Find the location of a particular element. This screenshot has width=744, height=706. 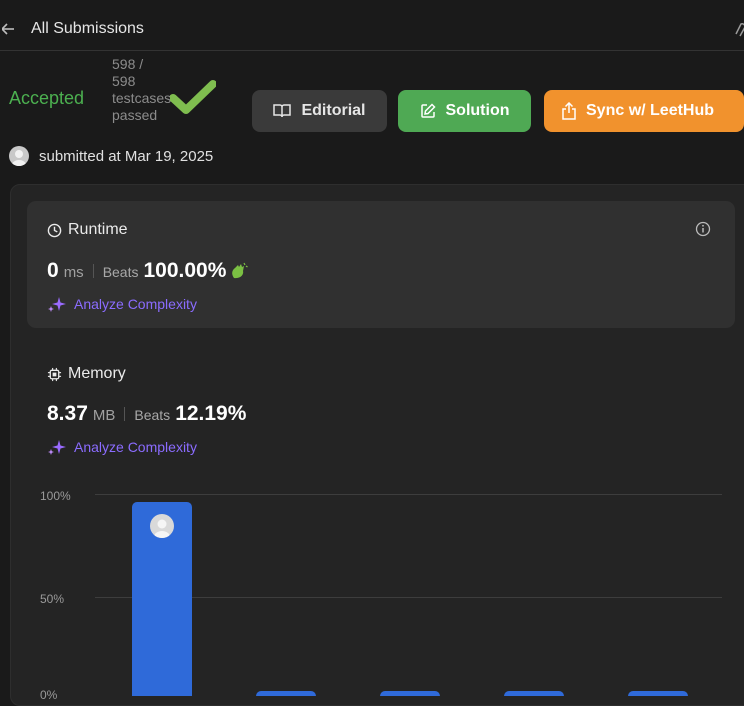

ytick-0: 0% is located at coordinates (49, 695).